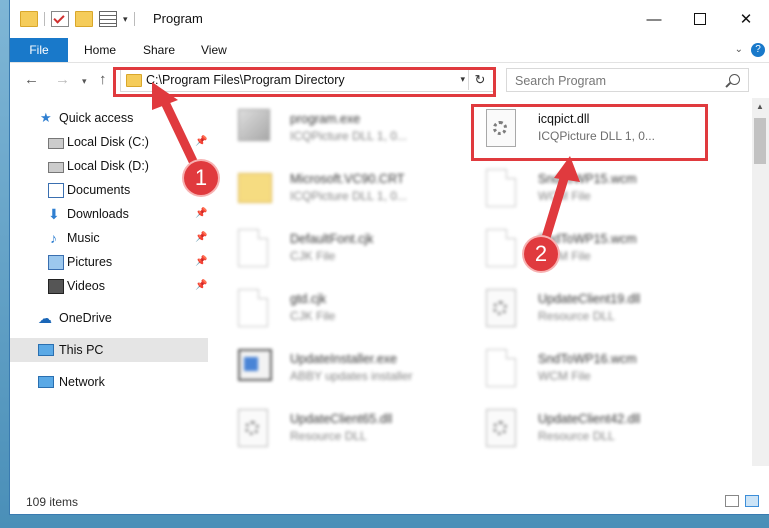 This screenshot has height=528, width=769. What do you see at coordinates (541, 254) in the screenshot?
I see `step-2-badge: 2` at bounding box center [541, 254].